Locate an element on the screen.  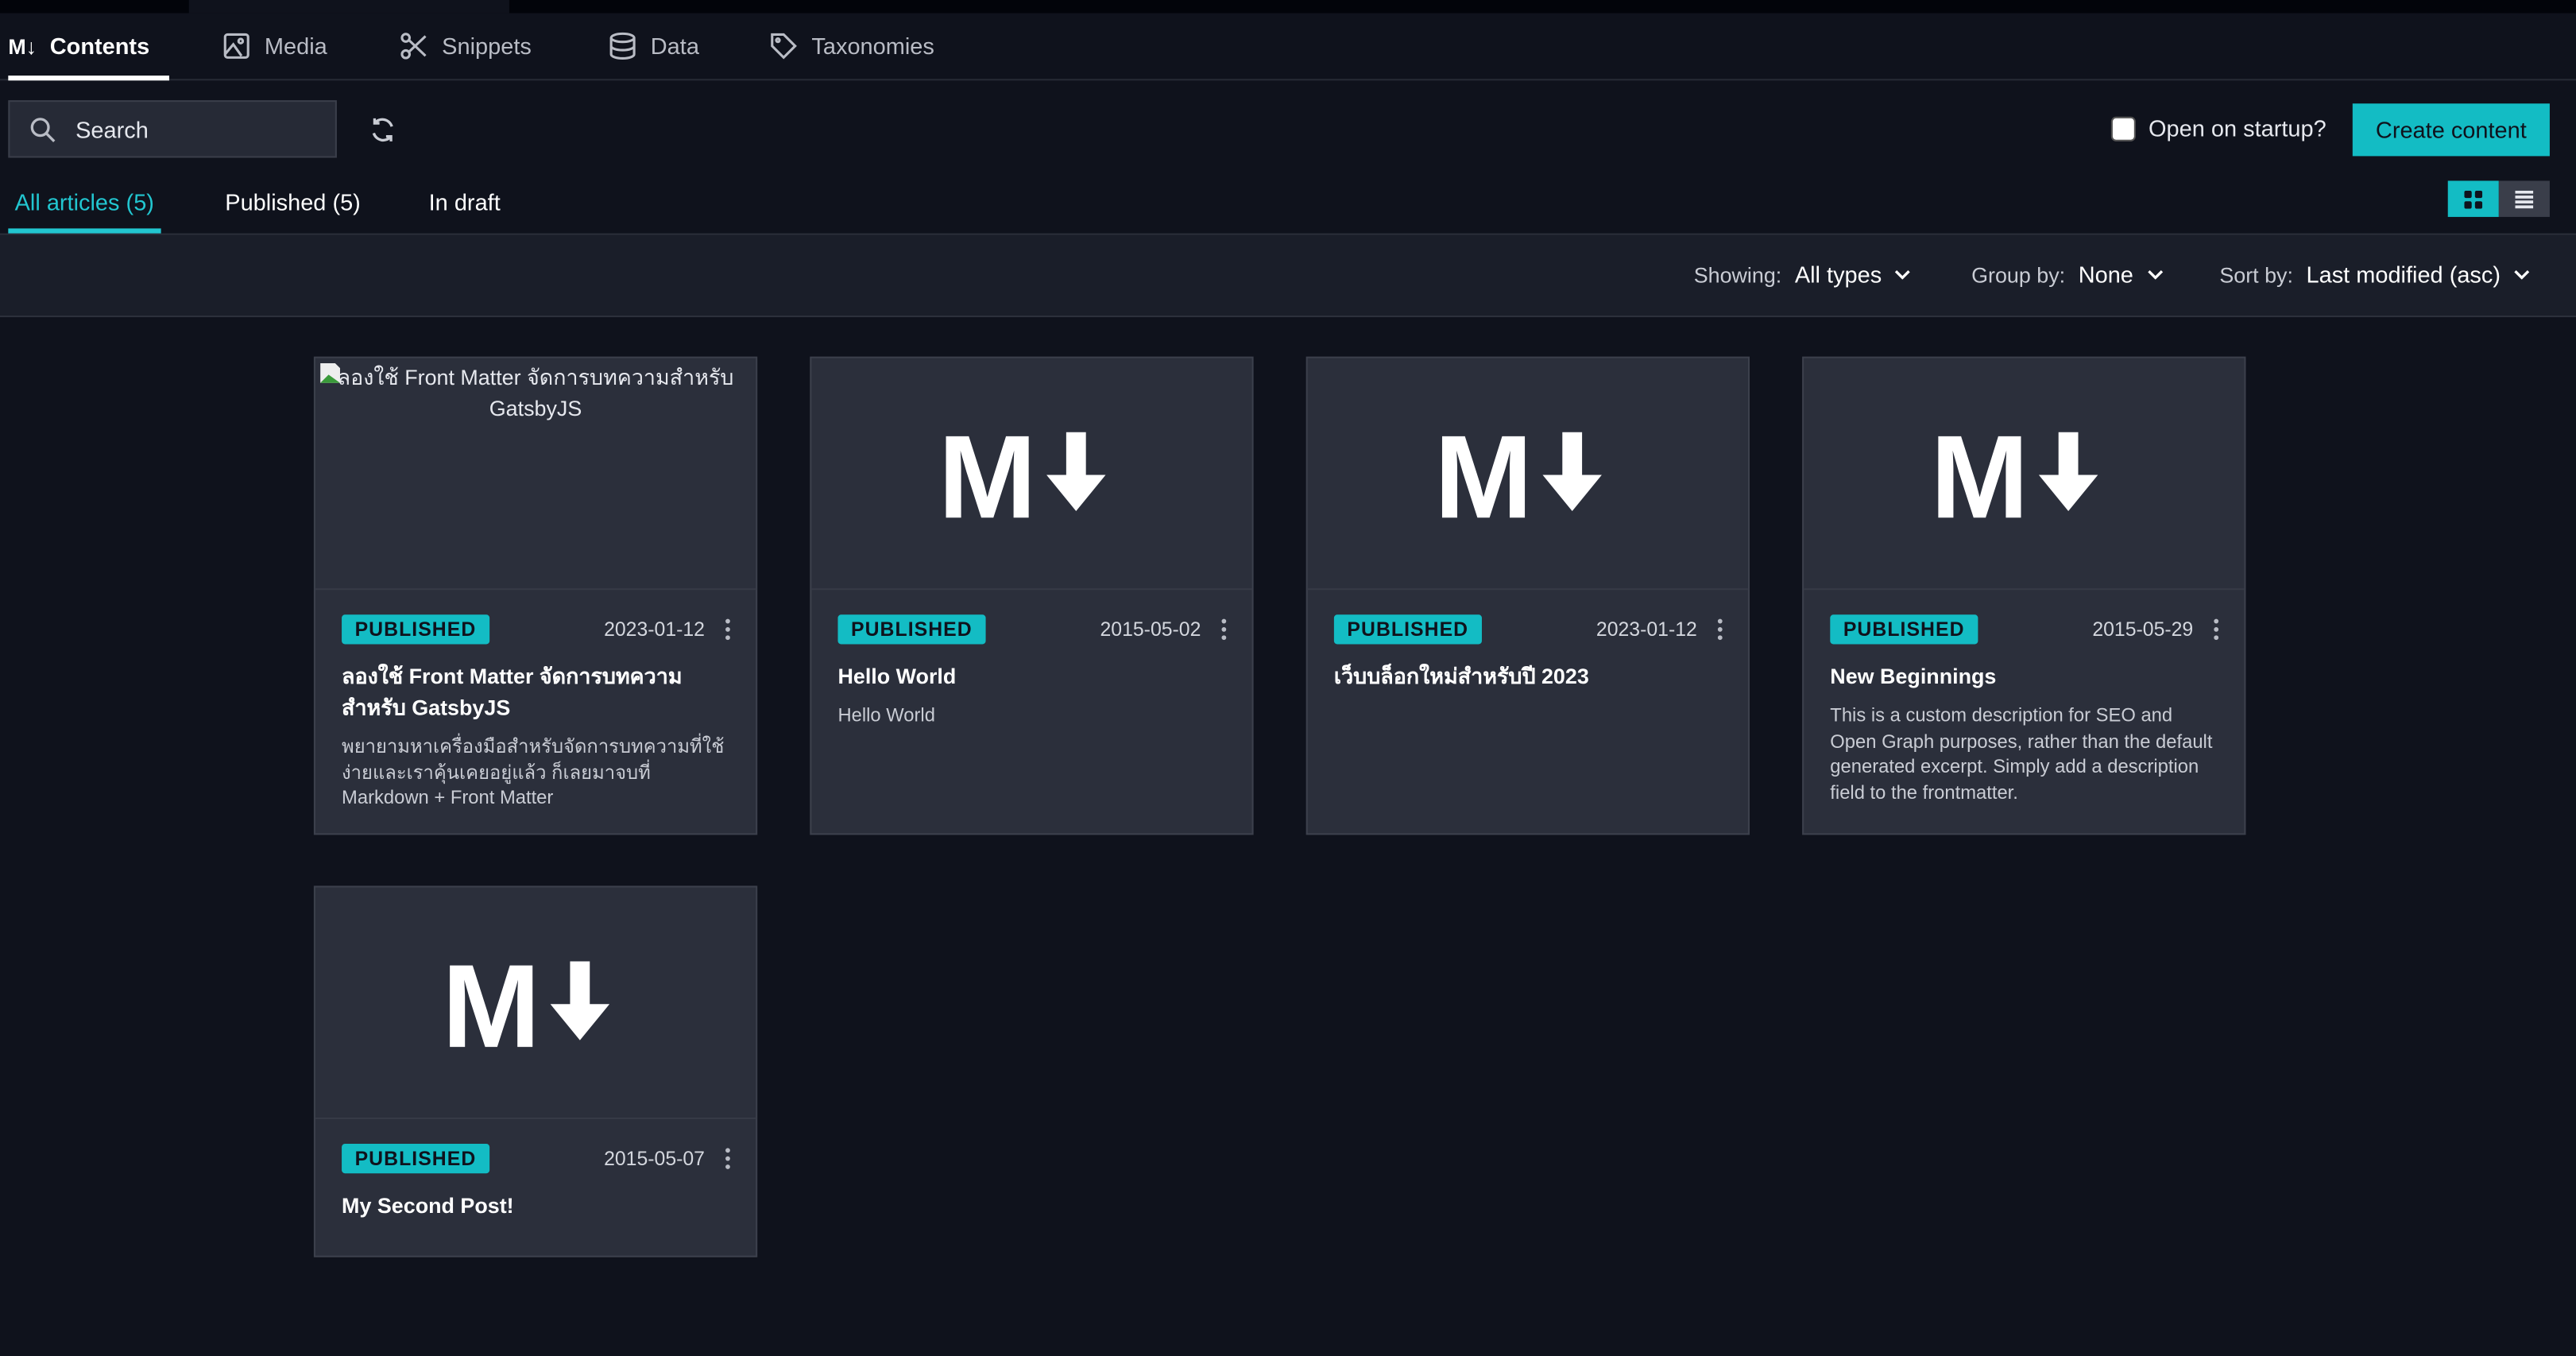
tab-data: Data is located at coordinates (654, 46).